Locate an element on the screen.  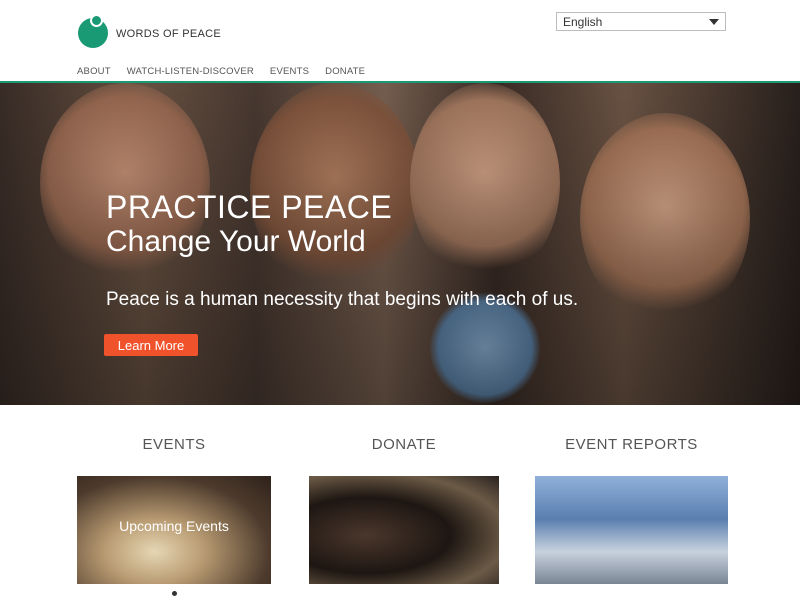
hero-subtitle: Change Your World is located at coordinates (236, 241).